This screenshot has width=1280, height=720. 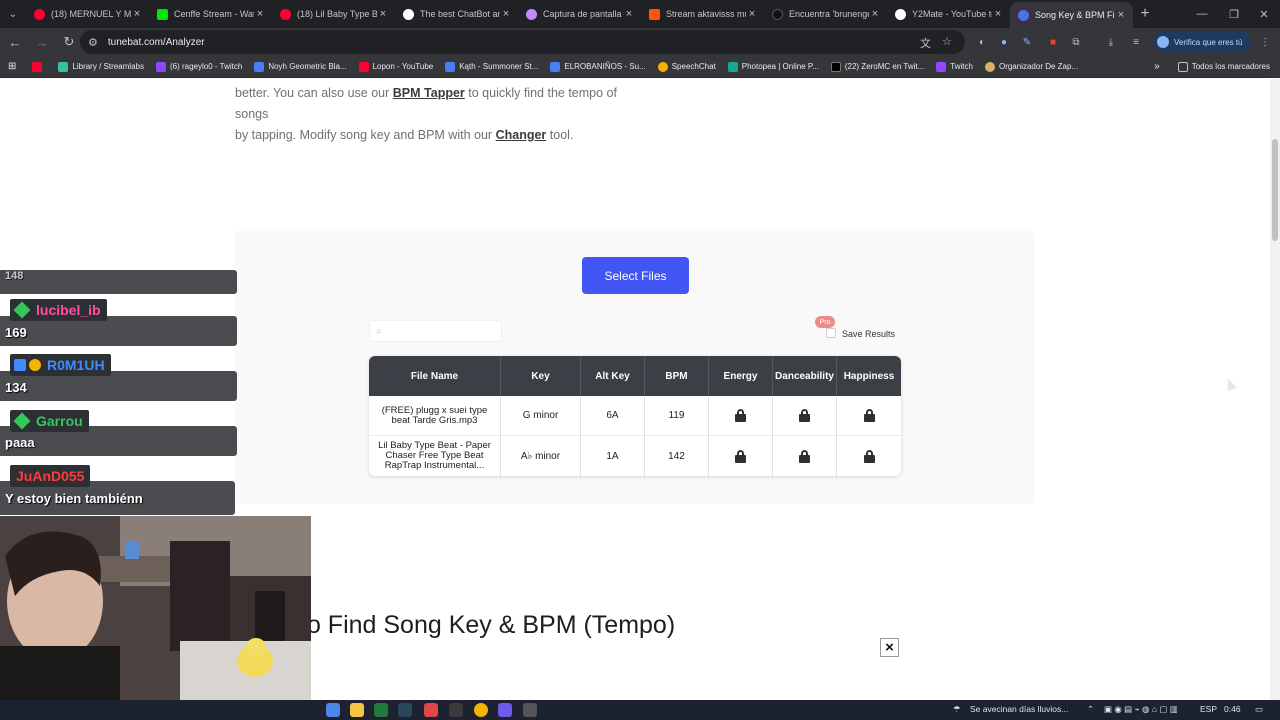 I want to click on tab-2: (18) Lil Baby Type Bea×, so click(x=333, y=14).